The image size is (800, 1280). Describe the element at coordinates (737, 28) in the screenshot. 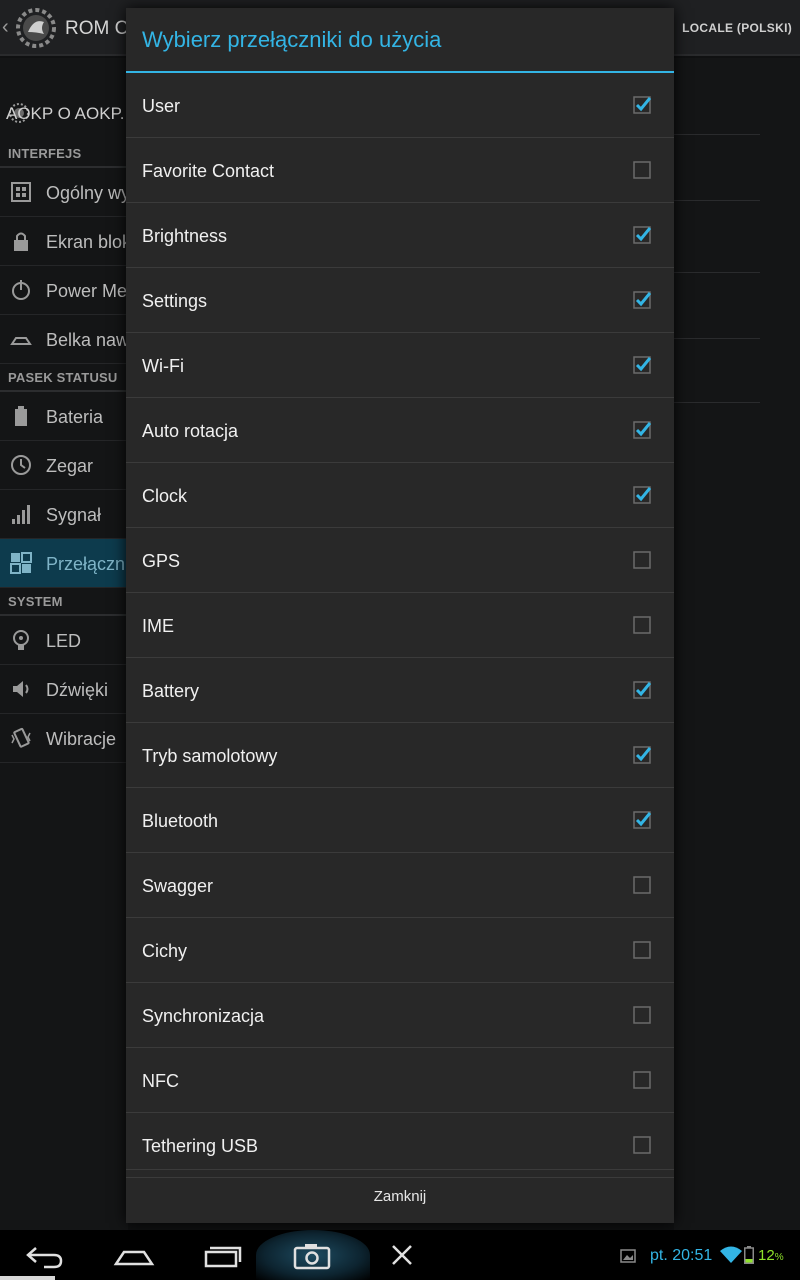

I see `locale-label: LOCALE (POLSKI)` at that location.